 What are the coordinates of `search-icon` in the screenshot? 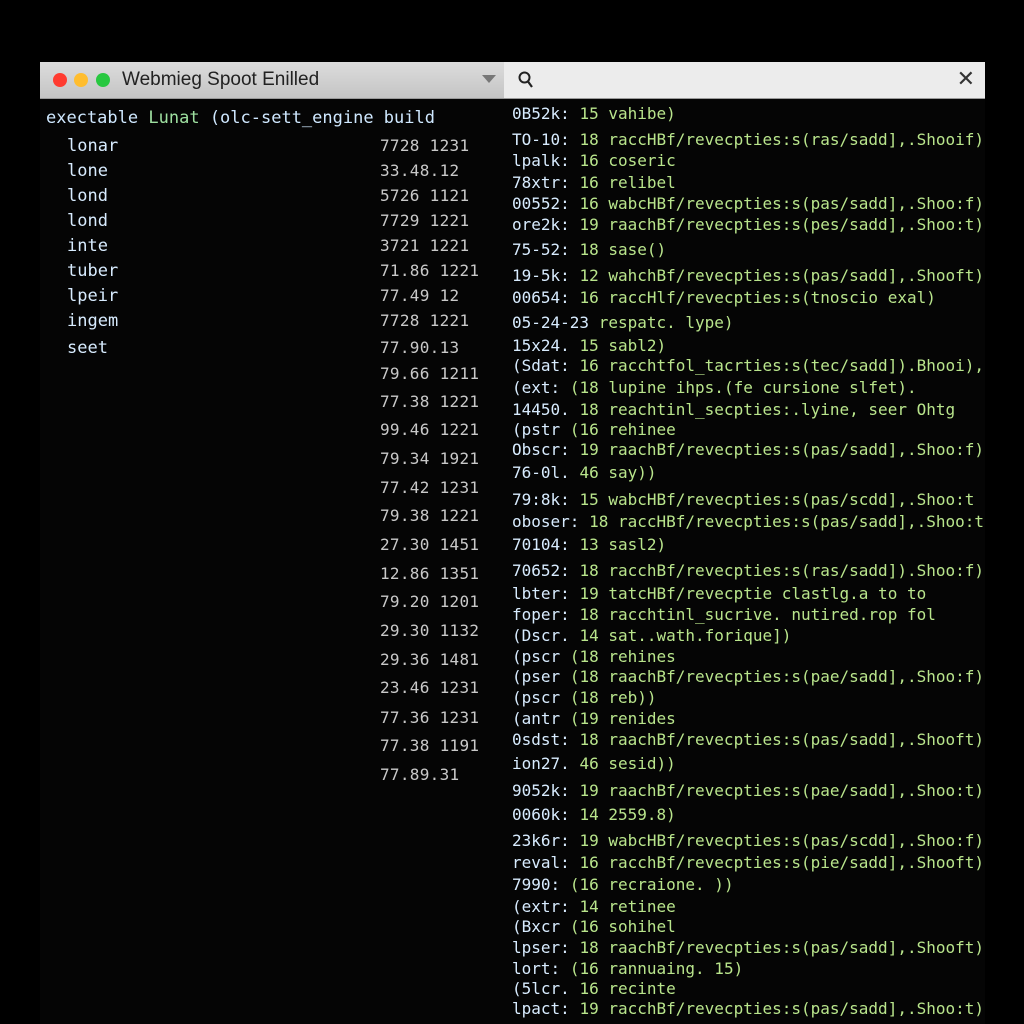 It's located at (525, 79).